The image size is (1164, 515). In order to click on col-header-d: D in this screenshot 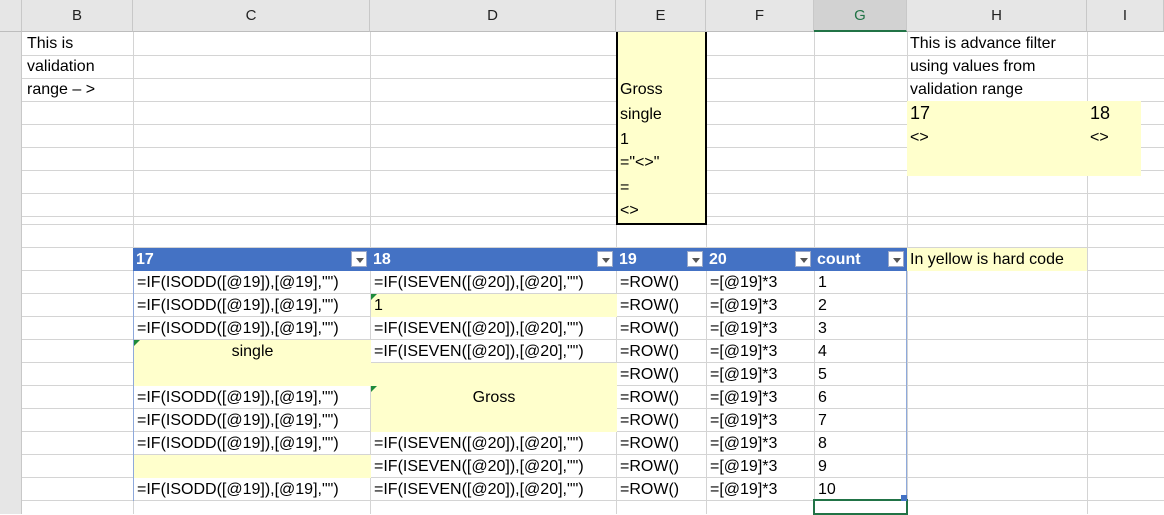, I will do `click(493, 16)`.